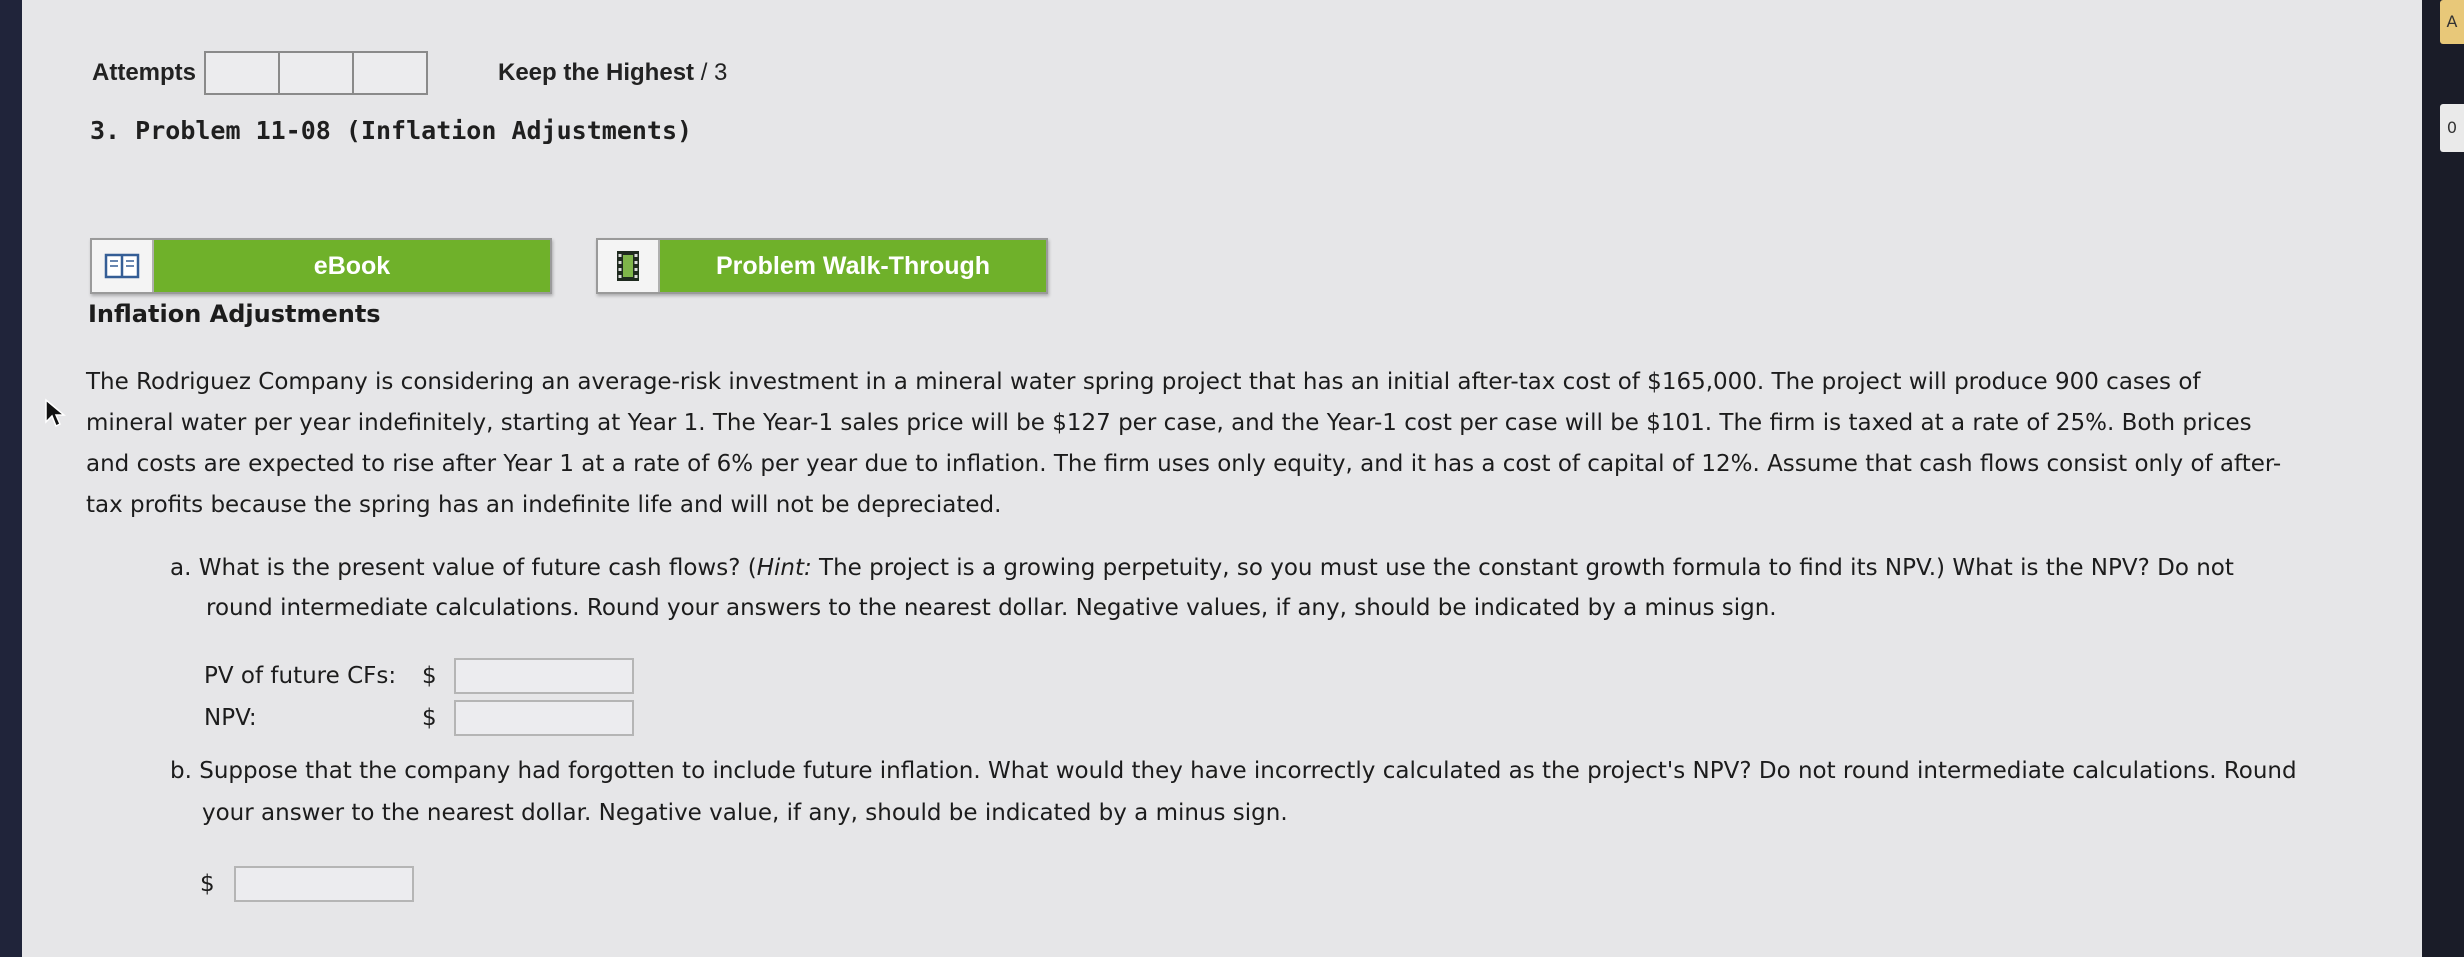  Describe the element at coordinates (105, 130) in the screenshot. I see `problem-number: 3.` at that location.